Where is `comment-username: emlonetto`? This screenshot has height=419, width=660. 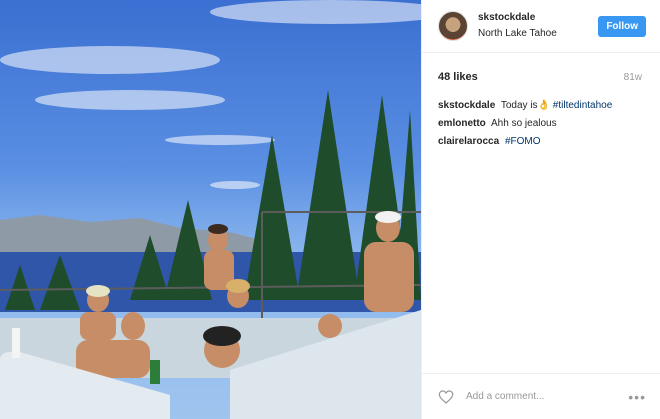
comment-username: emlonetto is located at coordinates (462, 123).